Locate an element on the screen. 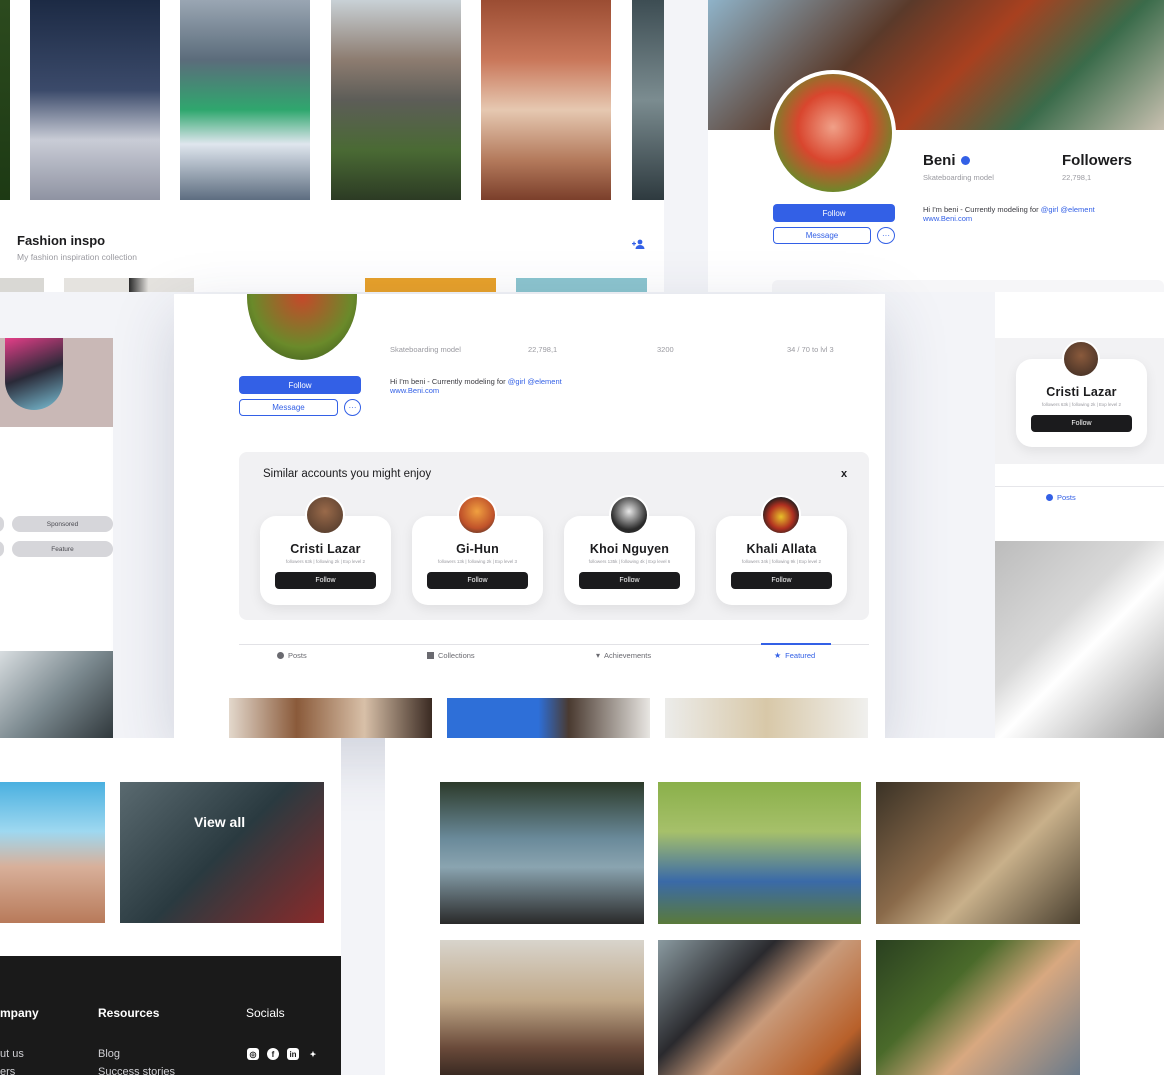  left-middle-panel: Sponsored Feature is located at coordinates (56, 538).